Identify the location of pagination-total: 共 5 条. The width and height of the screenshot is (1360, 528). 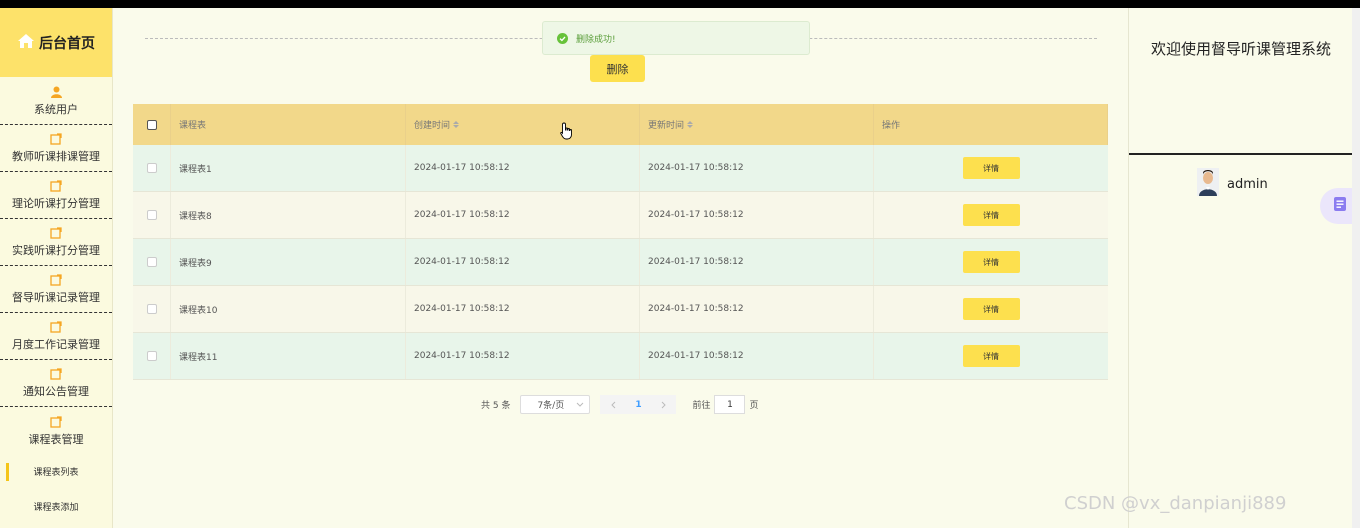
(496, 406).